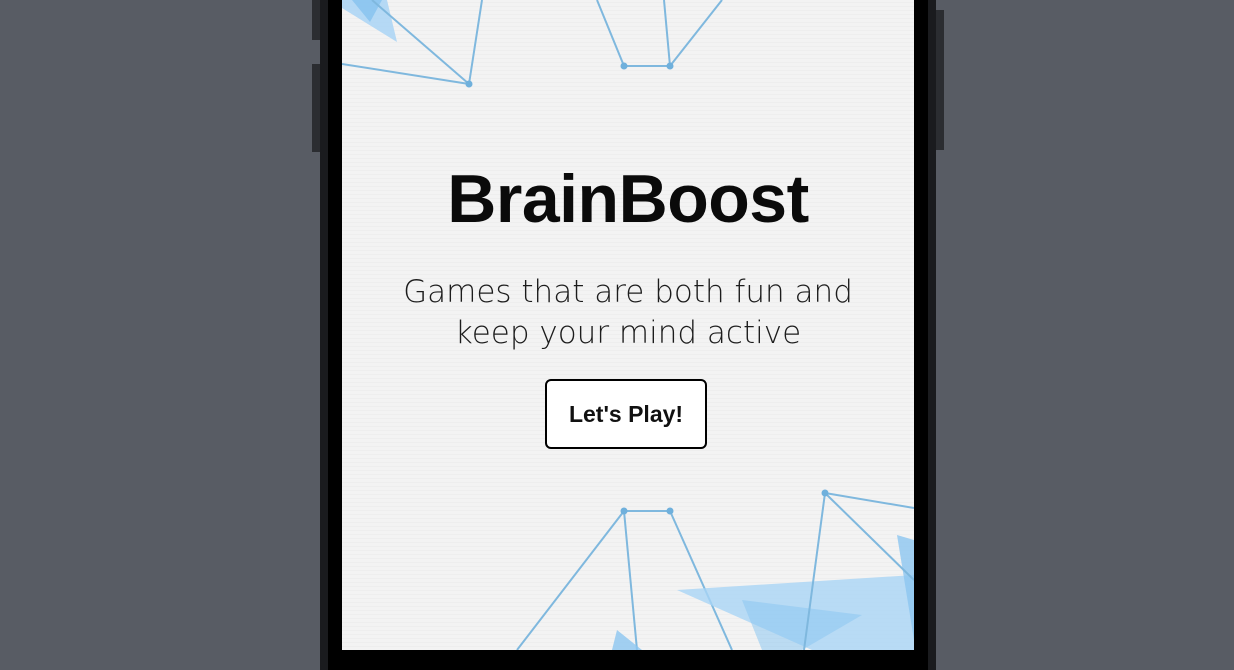  Describe the element at coordinates (628, 199) in the screenshot. I see `app-title: BrainBoost` at that location.